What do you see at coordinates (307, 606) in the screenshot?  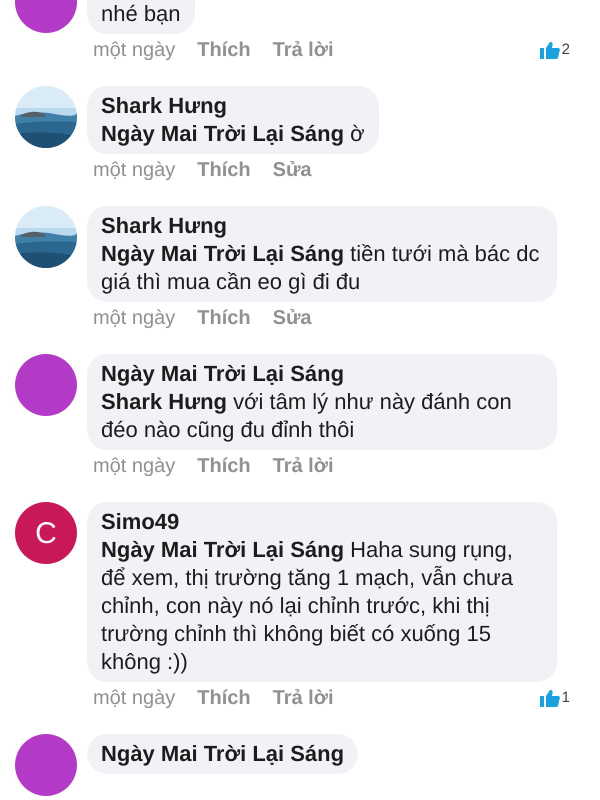 I see `comment-text: Ngày Mai Trời Lại Sáng Haha sung rụng, để xem, thị trường tăng 1 mạch, vẫn chưa chỉnh, con này nó lại chỉnh trước, khi thị trường chỉnh thì không biết có xuống 15 không :))` at bounding box center [307, 606].